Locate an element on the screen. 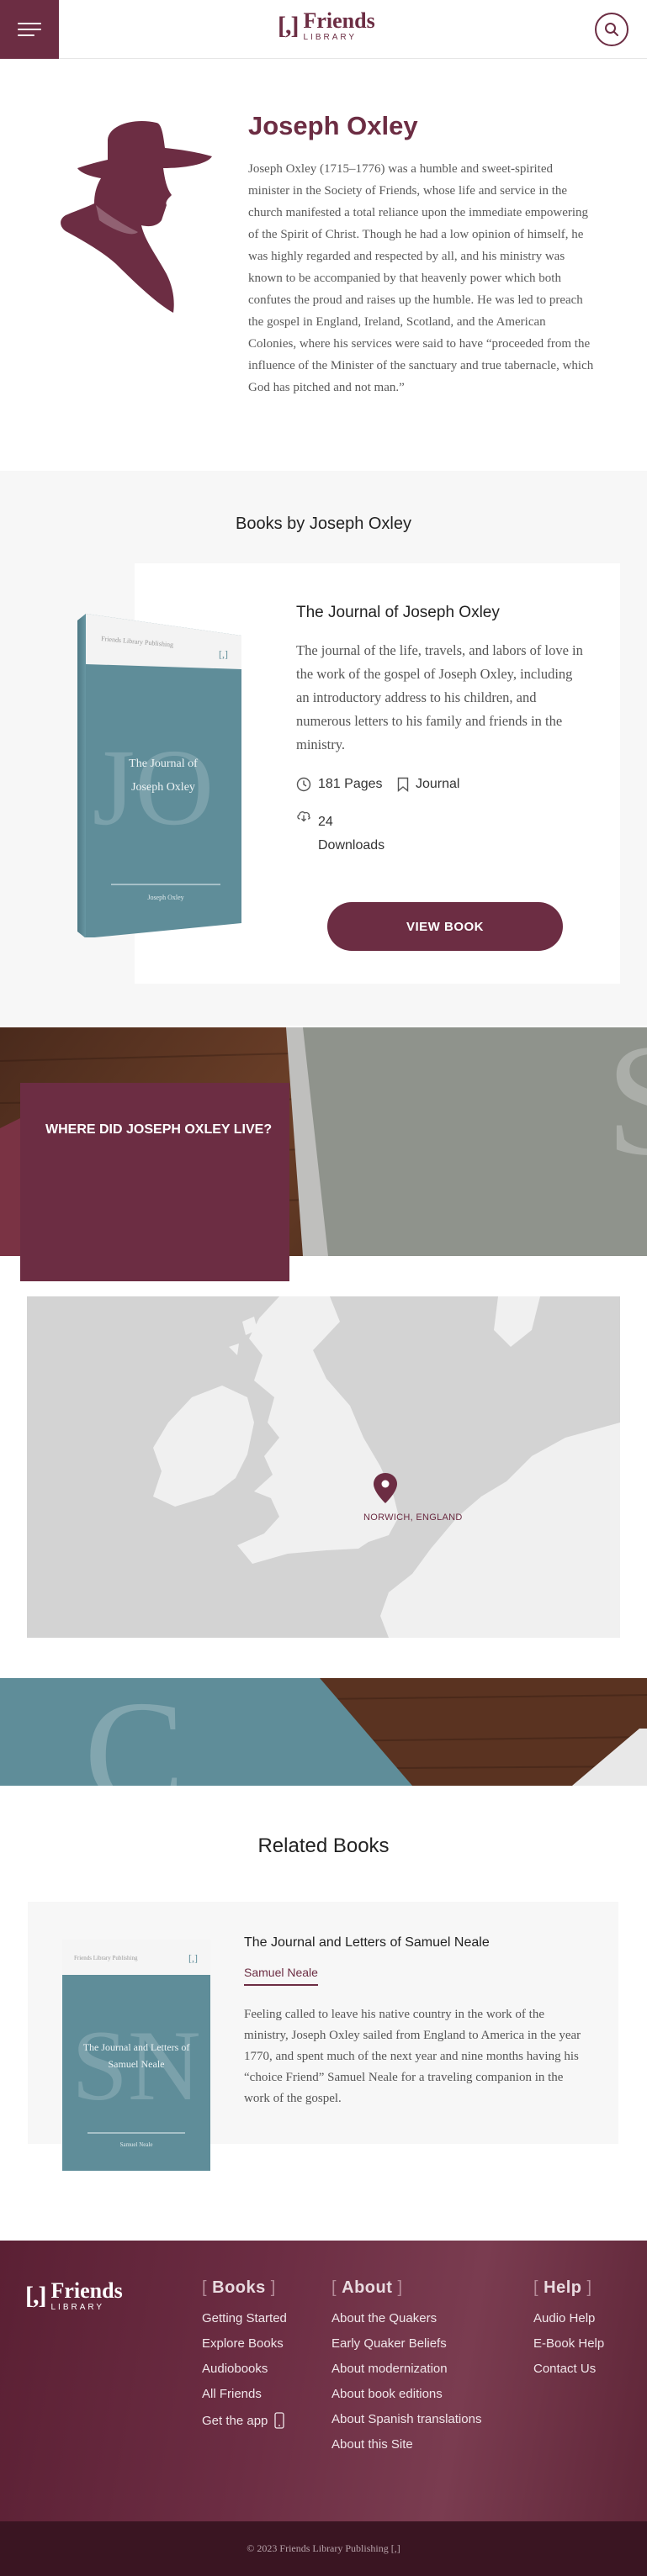 The image size is (647, 2576). svg-text: C is located at coordinates (134, 1732).